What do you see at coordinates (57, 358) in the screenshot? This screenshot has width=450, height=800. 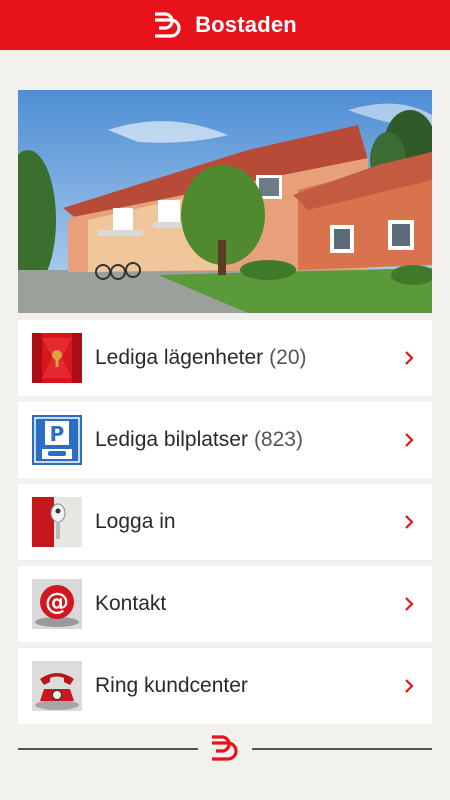 I see `door-keyhole-icon` at bounding box center [57, 358].